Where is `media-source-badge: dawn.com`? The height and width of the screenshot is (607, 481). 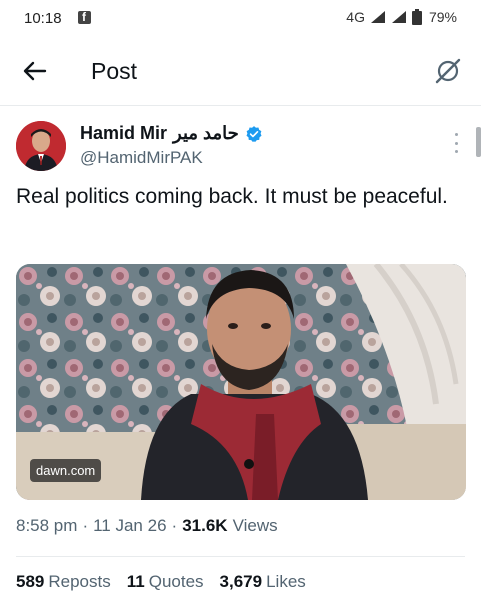
media-source-badge: dawn.com is located at coordinates (66, 470).